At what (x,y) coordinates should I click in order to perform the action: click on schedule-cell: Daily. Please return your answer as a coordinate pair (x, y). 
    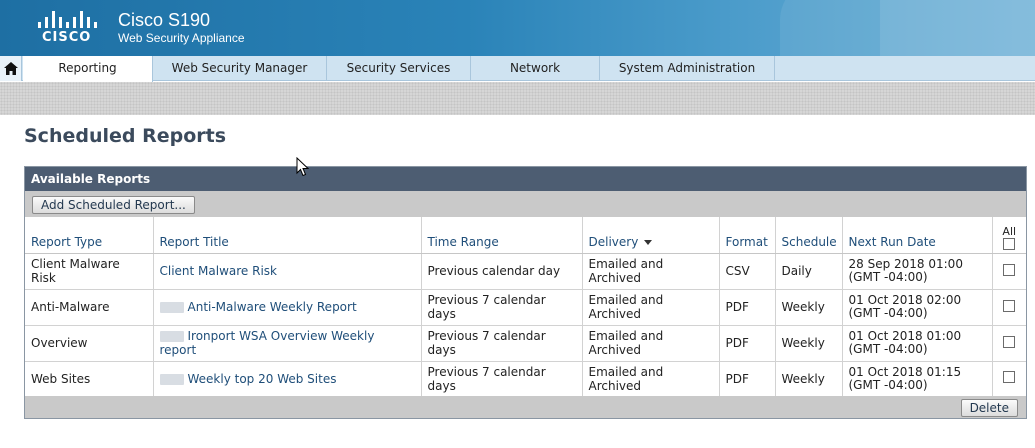
    Looking at the image, I should click on (809, 271).